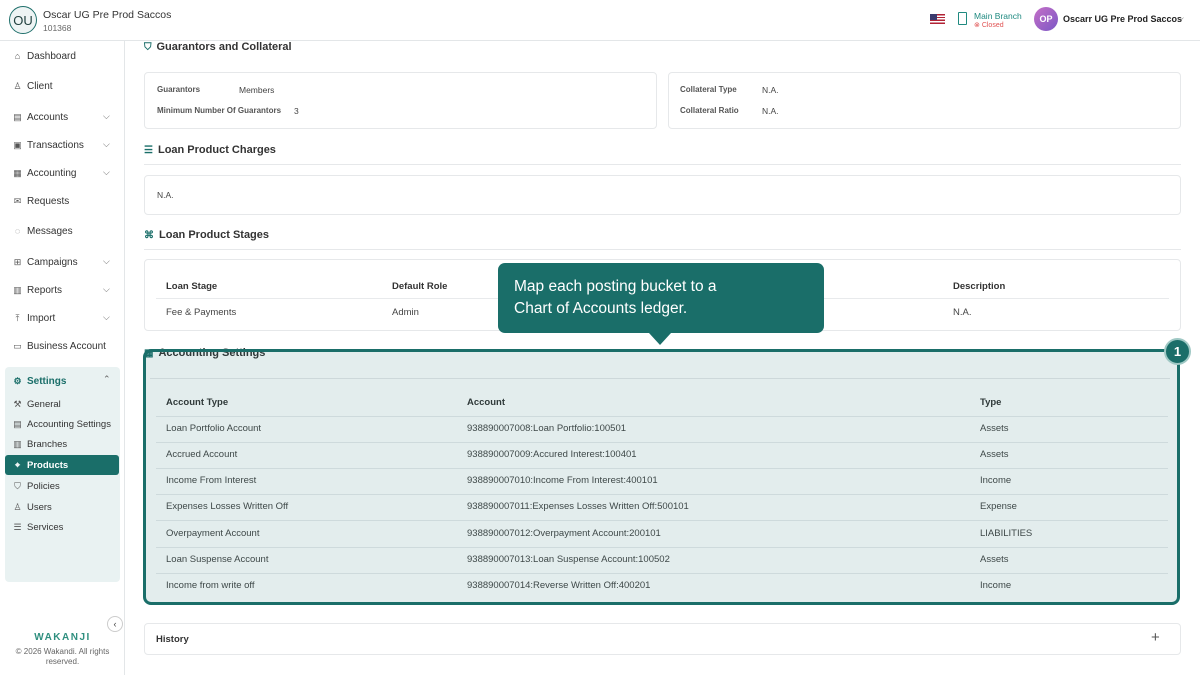  Describe the element at coordinates (17, 261) in the screenshot. I see `grid-icon: ⊞` at that location.